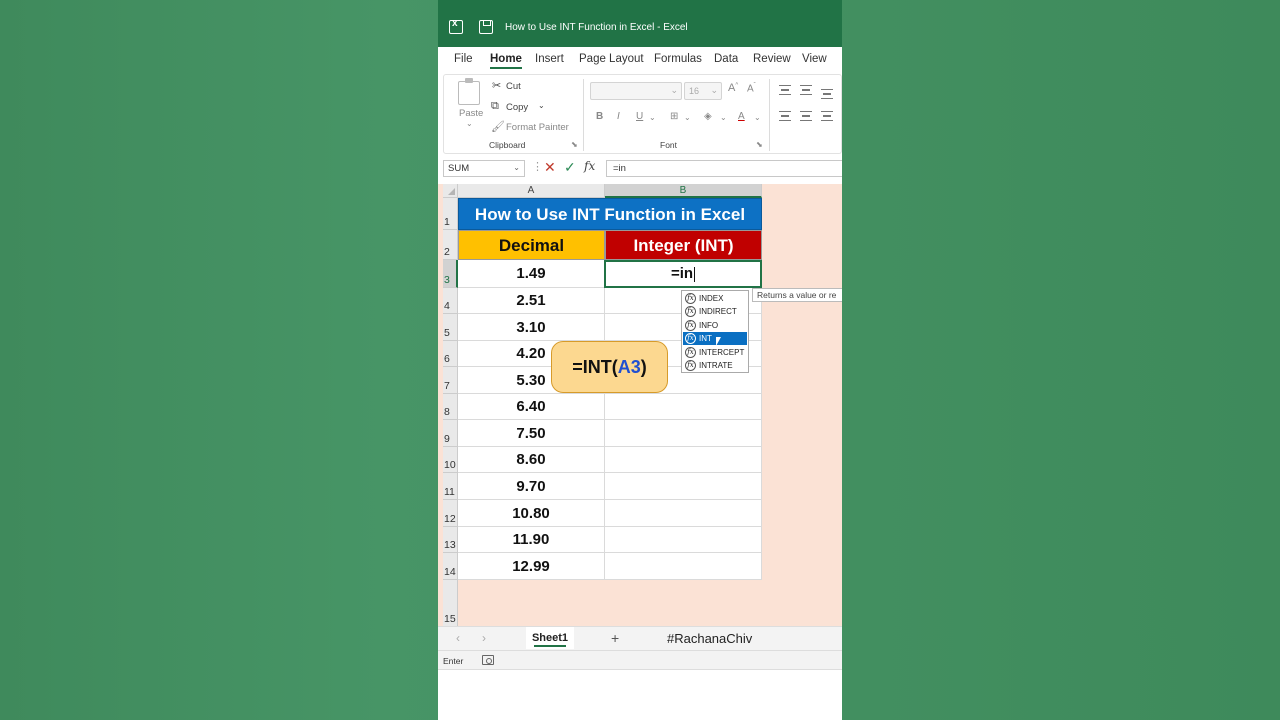 The image size is (1280, 720). What do you see at coordinates (450, 380) in the screenshot?
I see `row-header: 7` at bounding box center [450, 380].